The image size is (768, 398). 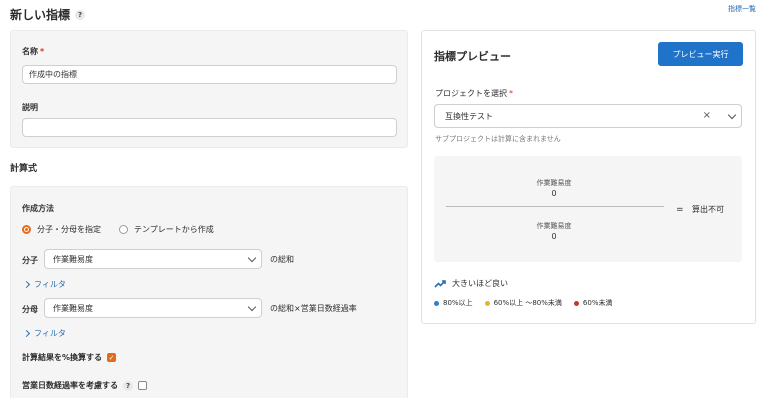 I want to click on legend-item-low: 60%未満, so click(x=592, y=303).